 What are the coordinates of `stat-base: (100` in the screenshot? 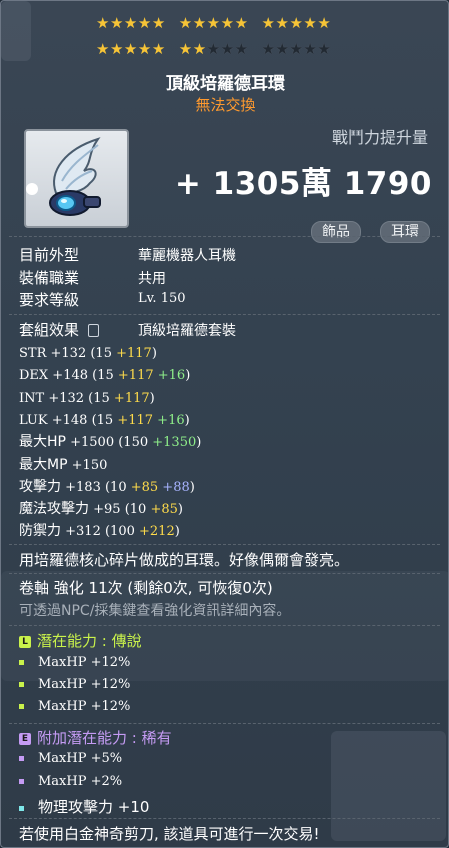 It's located at (122, 532).